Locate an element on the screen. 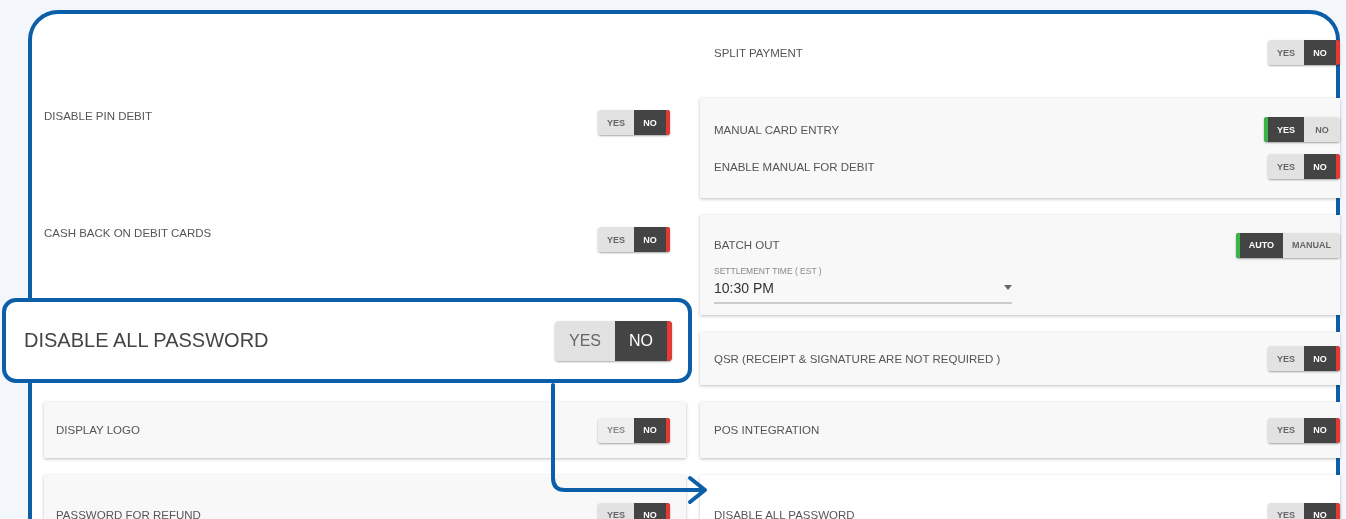 This screenshot has width=1346, height=519. setting-label: DISABLE ALL PASSWORD is located at coordinates (784, 514).